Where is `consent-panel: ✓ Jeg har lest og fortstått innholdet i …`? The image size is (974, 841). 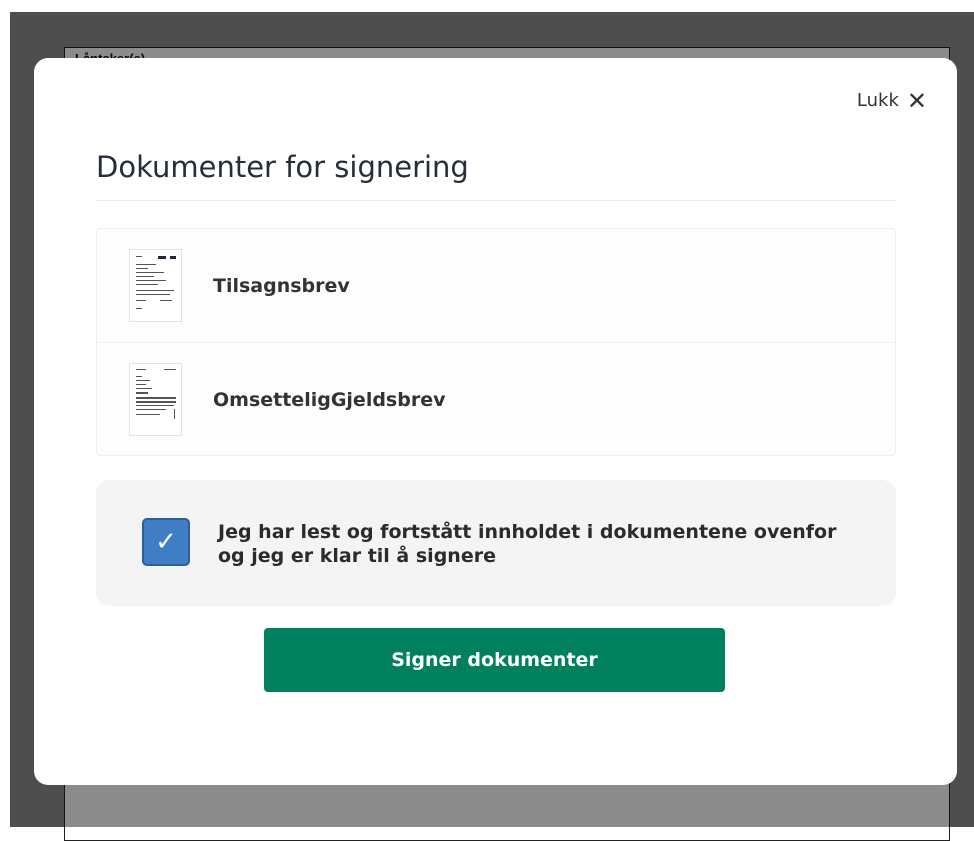
consent-panel: ✓ Jeg har lest og fortstått innholdet i … is located at coordinates (496, 543).